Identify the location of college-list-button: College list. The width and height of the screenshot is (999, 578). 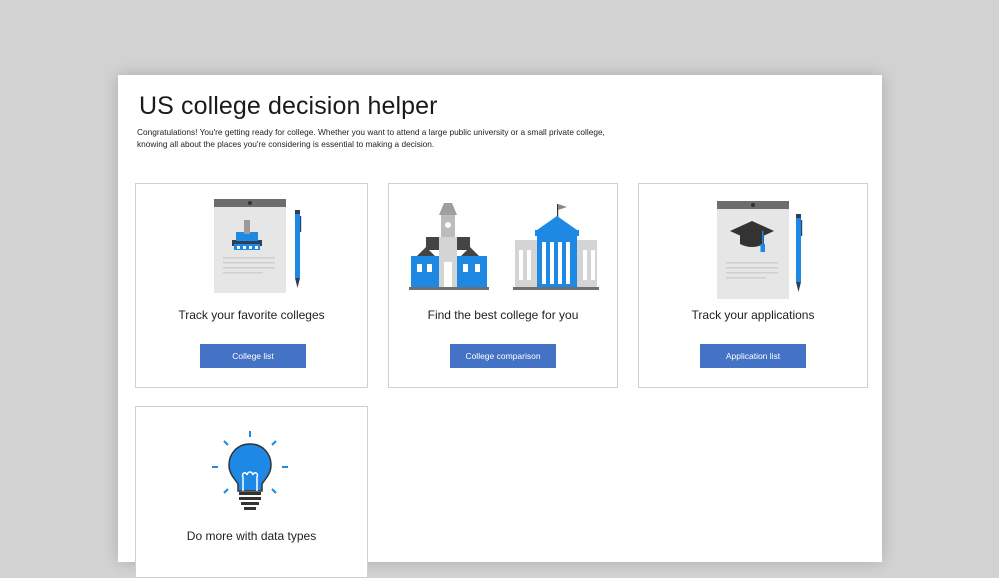
(253, 356).